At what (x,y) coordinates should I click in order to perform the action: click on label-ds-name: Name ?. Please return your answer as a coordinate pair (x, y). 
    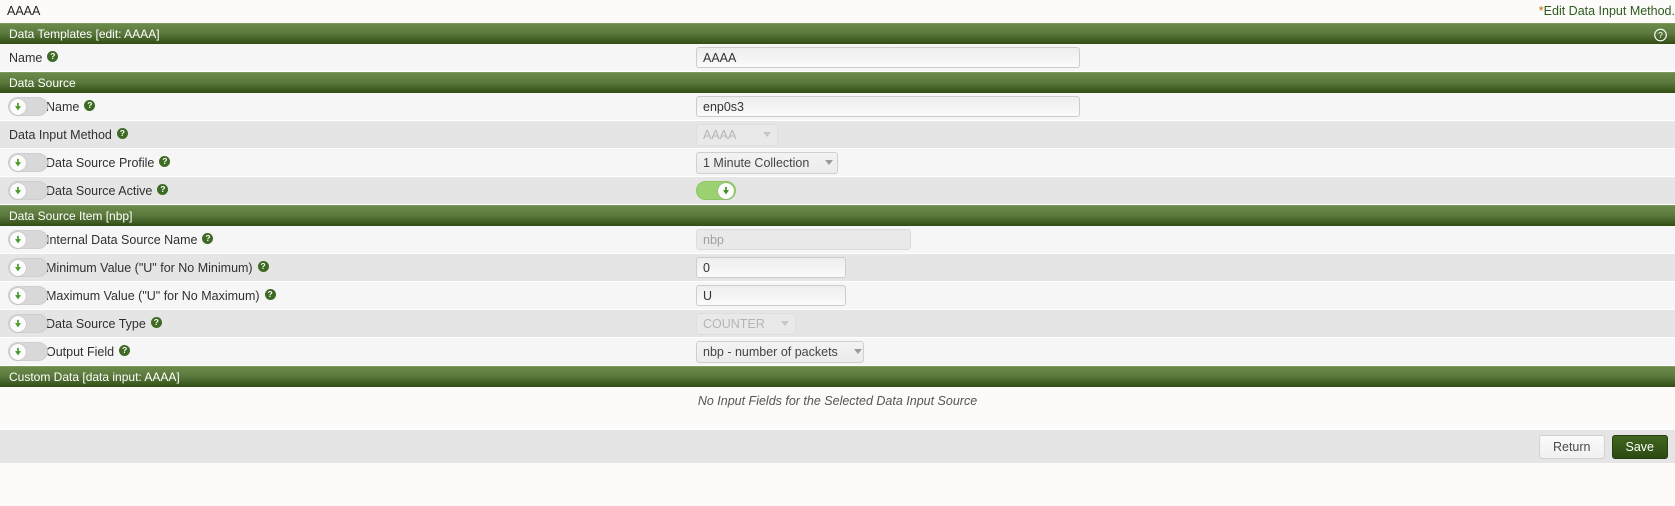
    Looking at the image, I should click on (71, 106).